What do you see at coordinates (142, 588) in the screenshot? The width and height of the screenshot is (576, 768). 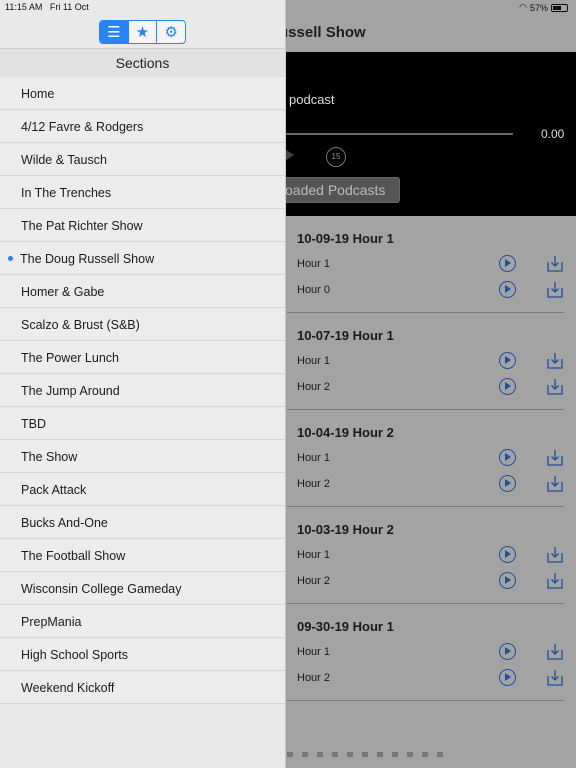 I see `sidebar-item: Wisconsin College Gameday` at bounding box center [142, 588].